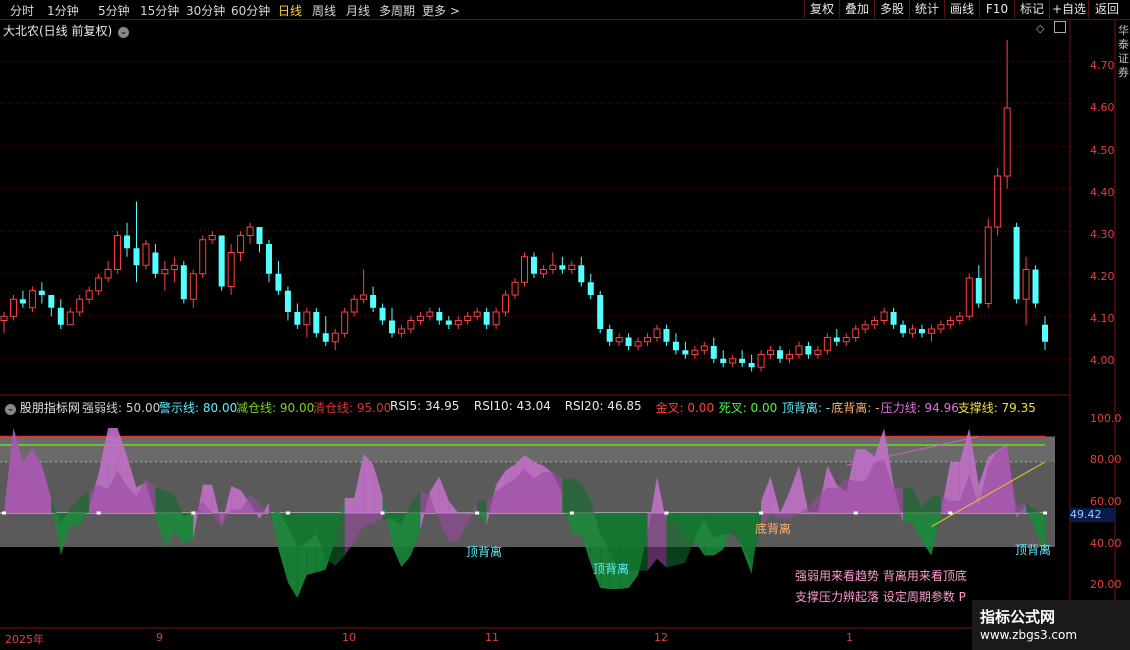 This screenshot has width=1130, height=650. What do you see at coordinates (1093, 515) in the screenshot?
I see `current-value-badge: 49.42` at bounding box center [1093, 515].